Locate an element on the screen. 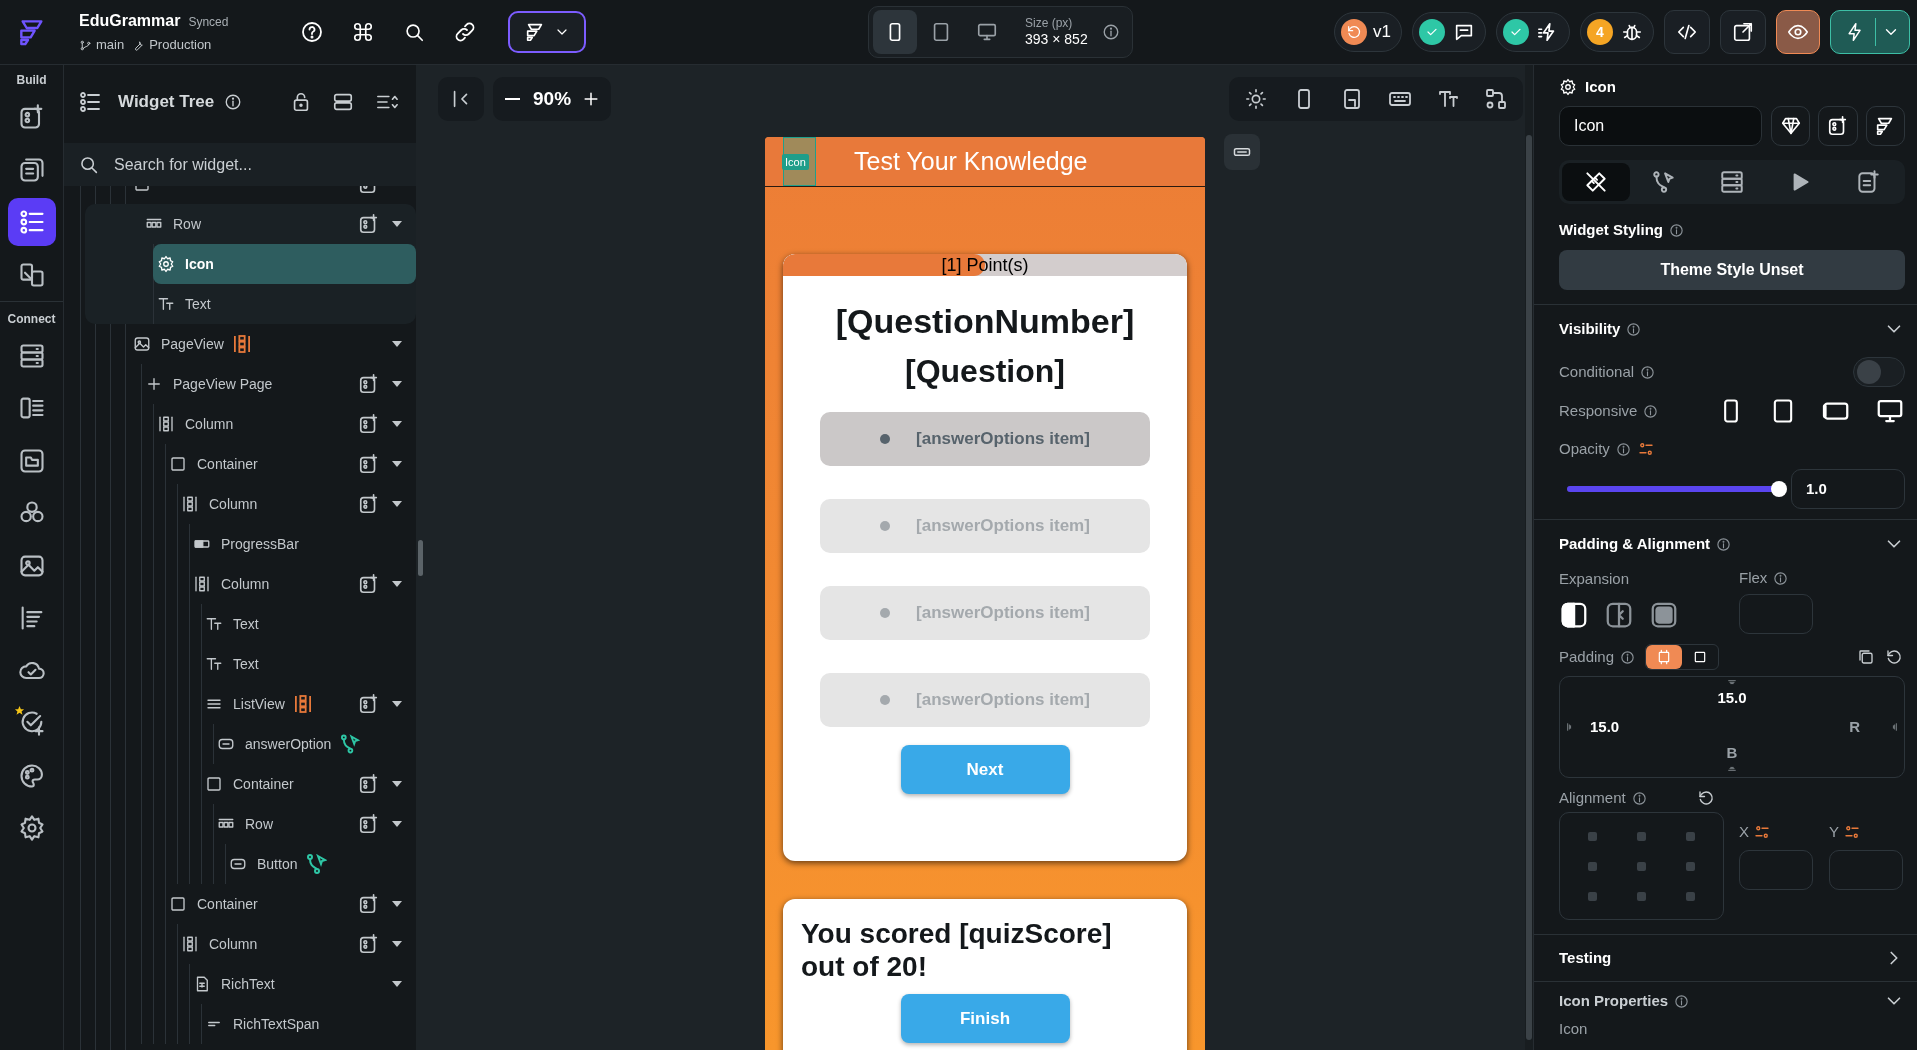 This screenshot has width=1917, height=1050. question-number: [QuestionNumber] is located at coordinates (985, 321).